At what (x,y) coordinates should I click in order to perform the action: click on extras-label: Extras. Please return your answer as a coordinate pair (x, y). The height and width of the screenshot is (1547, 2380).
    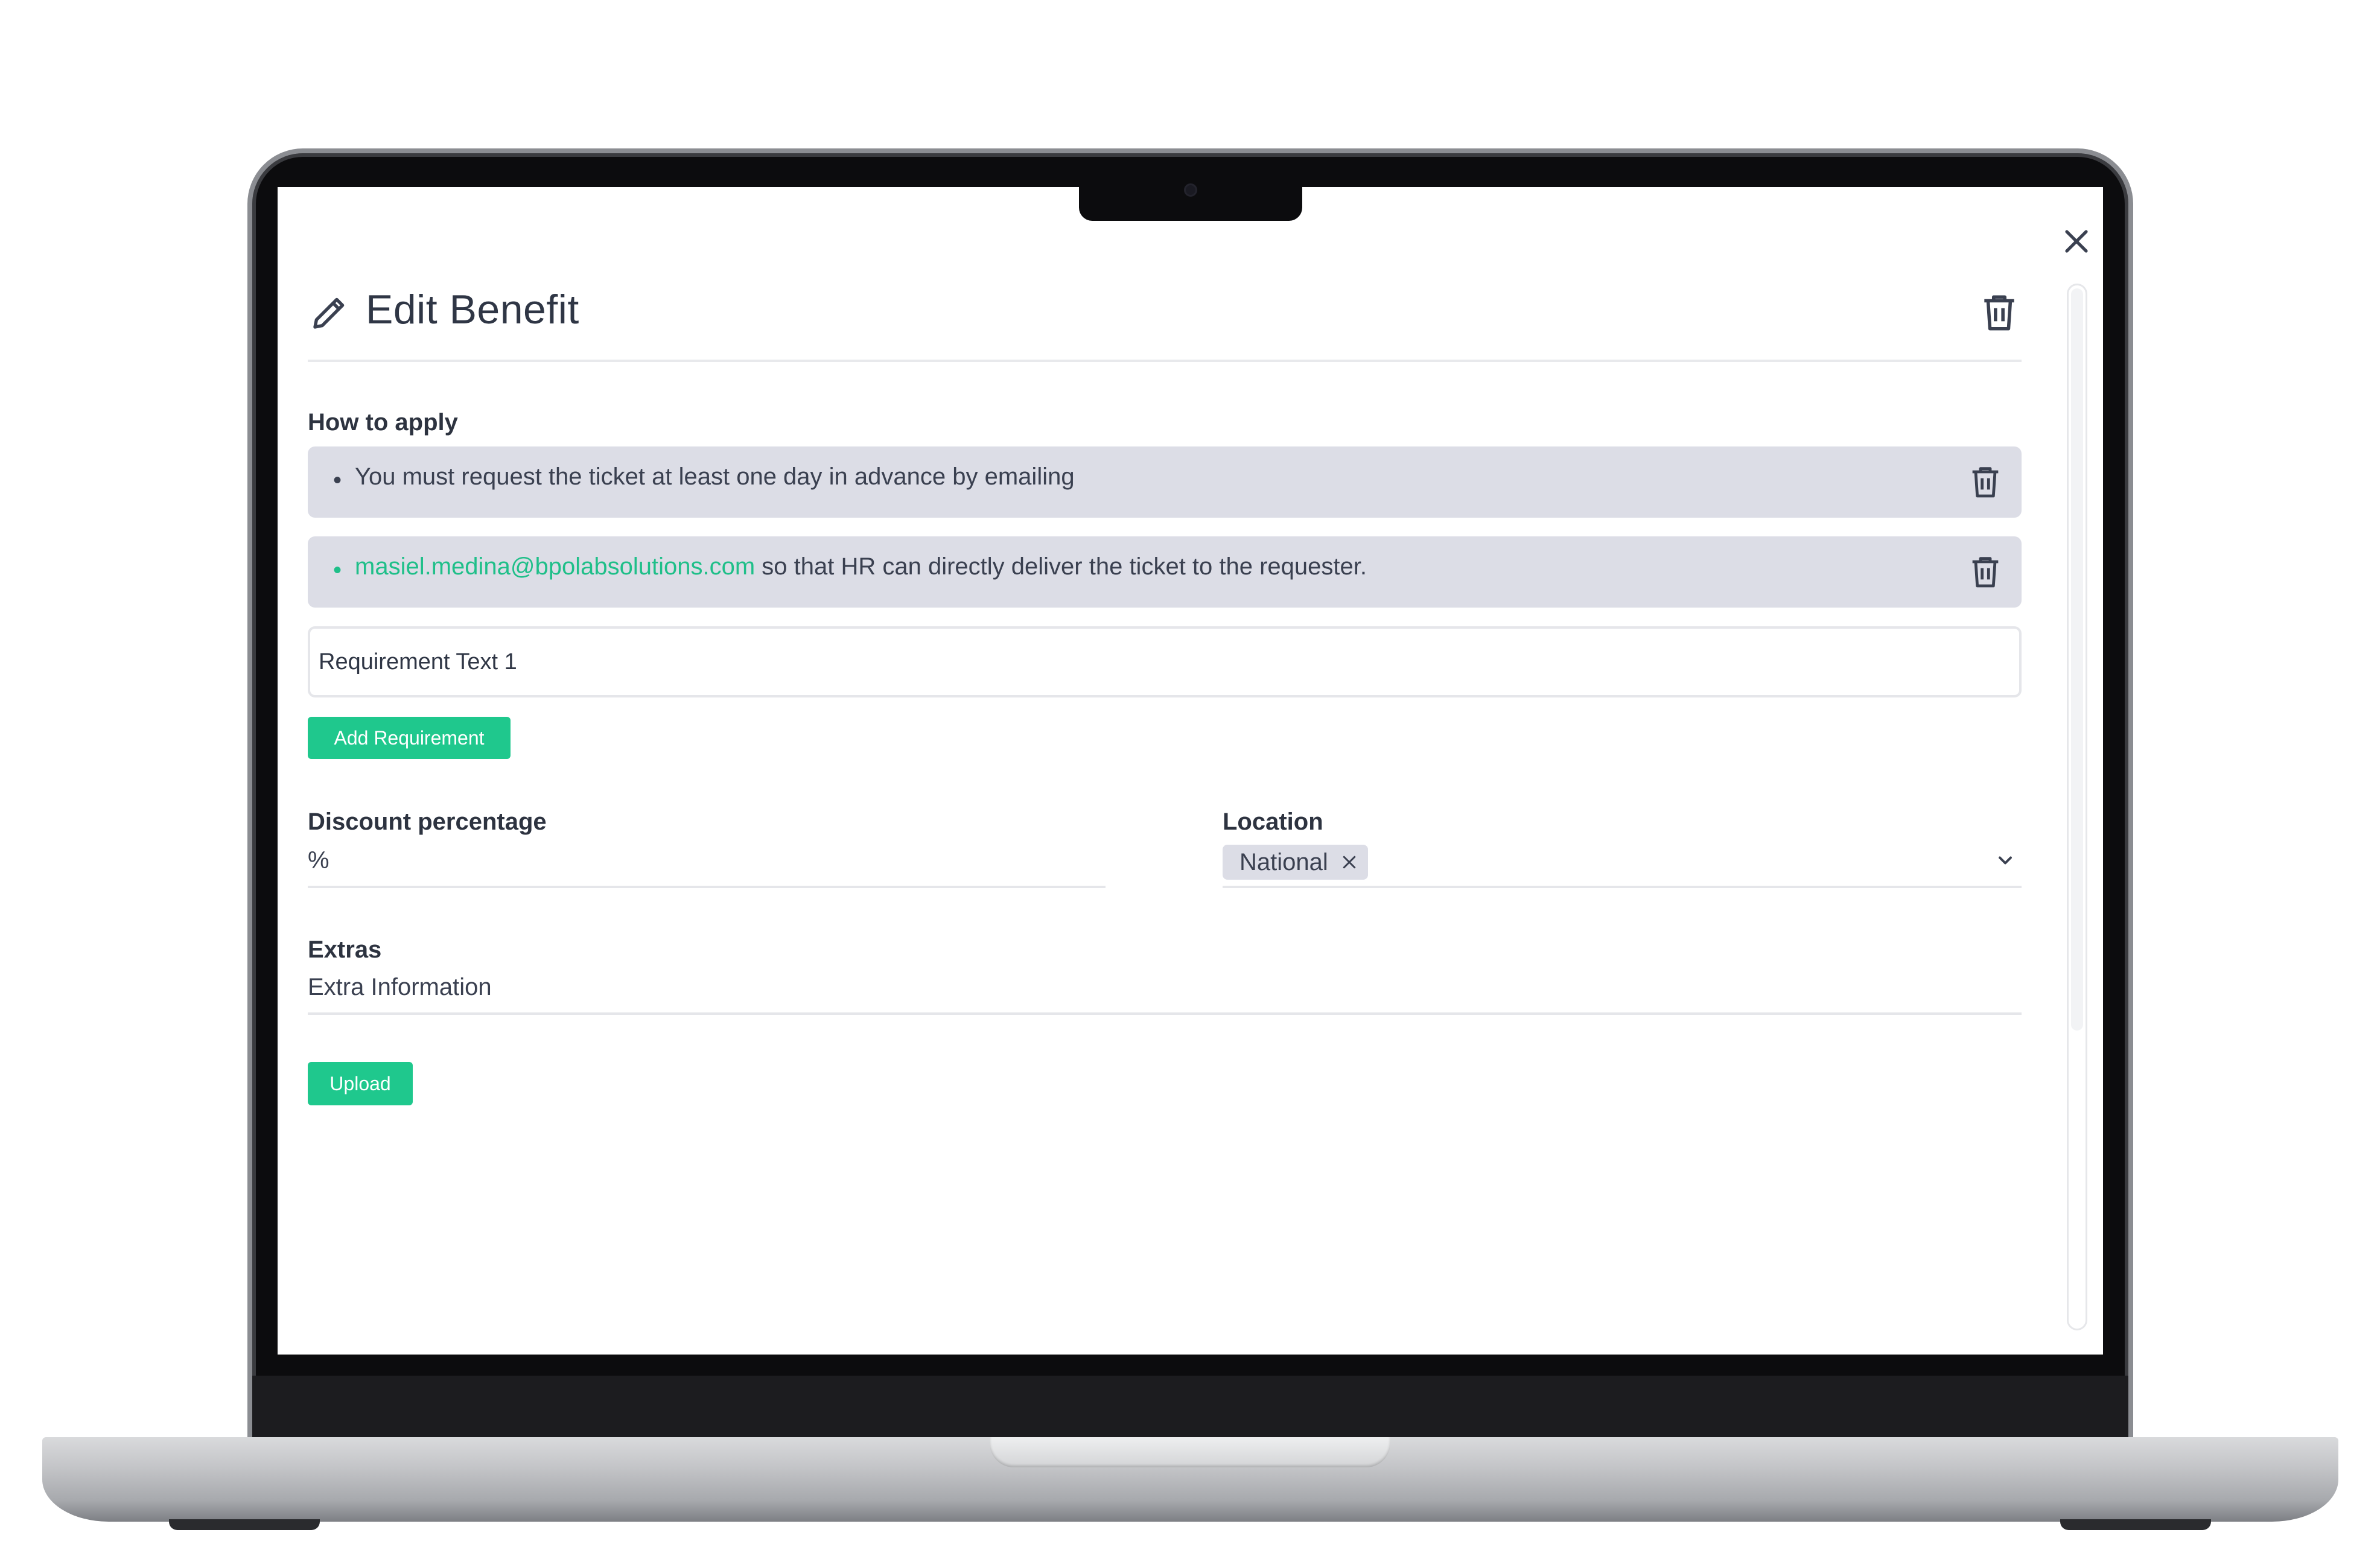
    Looking at the image, I should click on (345, 950).